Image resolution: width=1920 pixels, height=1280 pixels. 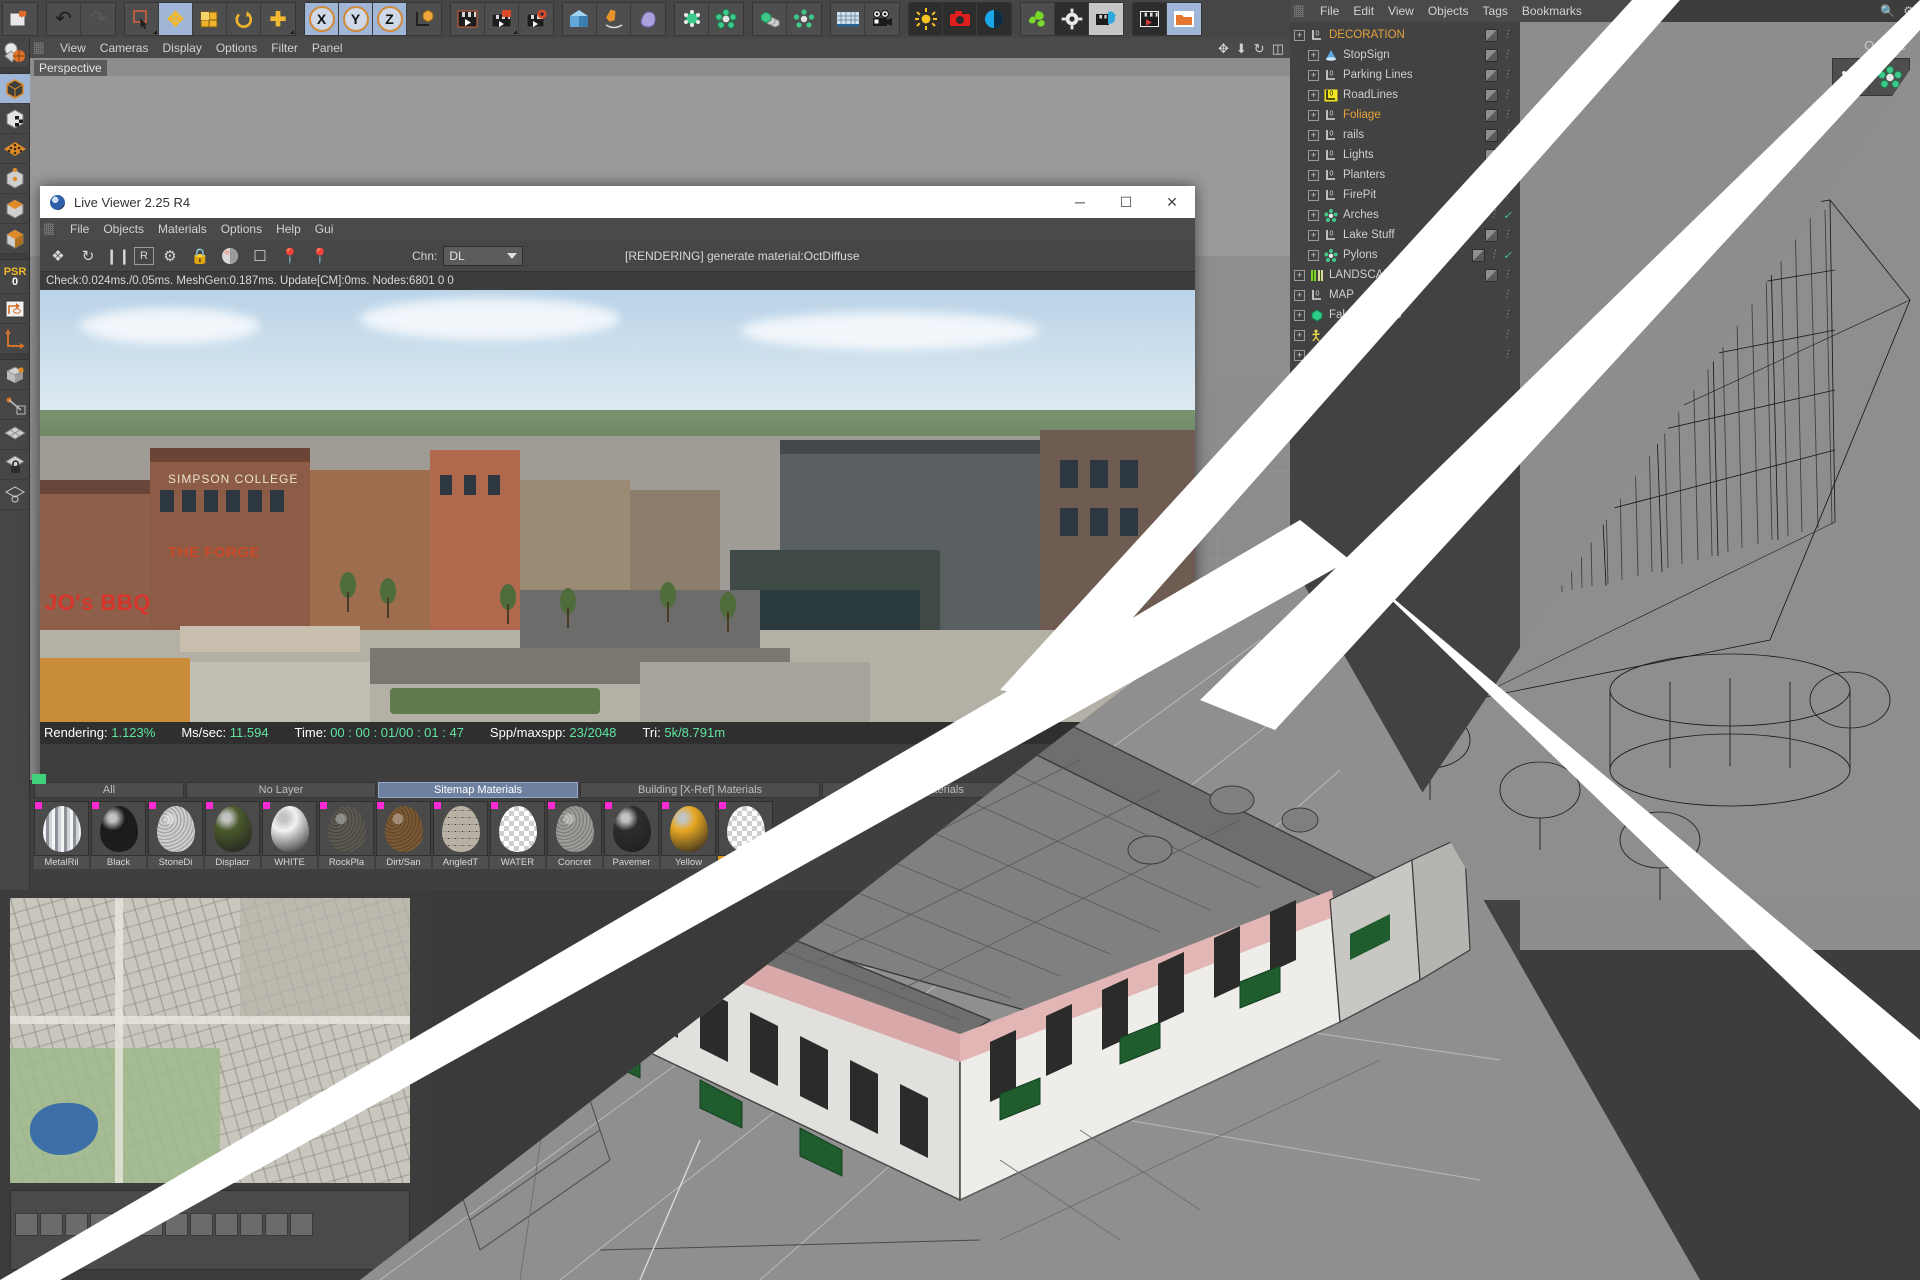 What do you see at coordinates (210, 1040) in the screenshot?
I see `site-map-image` at bounding box center [210, 1040].